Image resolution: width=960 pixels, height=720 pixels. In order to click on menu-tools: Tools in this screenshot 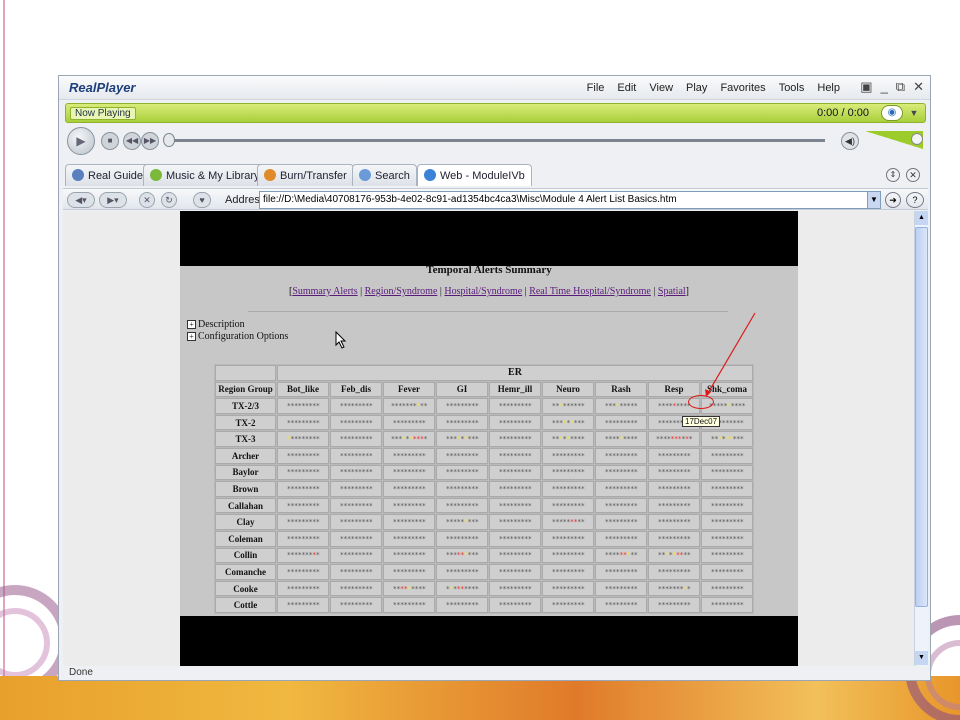, I will do `click(792, 88)`.